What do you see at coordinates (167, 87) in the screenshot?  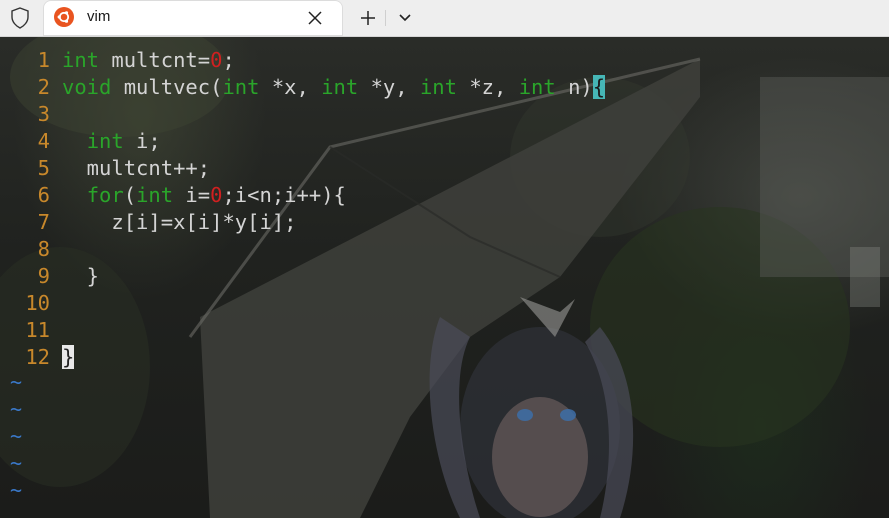 I see `code-token: multvec(` at bounding box center [167, 87].